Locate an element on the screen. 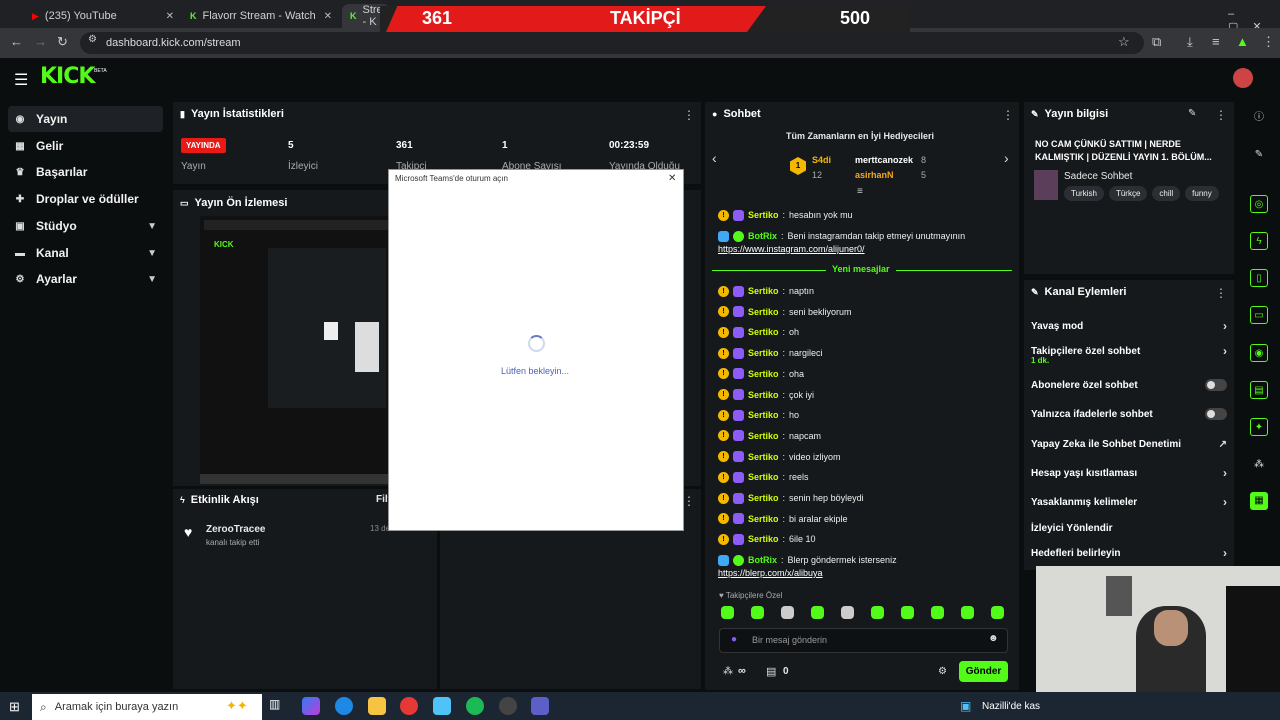  sidebar-item-ayarlar: ⚙ Ayarlar ▼ is located at coordinates (85, 279).